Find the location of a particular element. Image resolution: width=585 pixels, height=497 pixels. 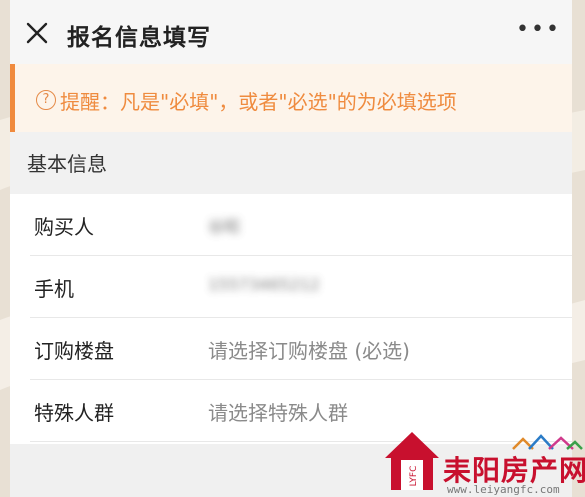

watermark-url: www.leiyangfc.com is located at coordinates (503, 489).